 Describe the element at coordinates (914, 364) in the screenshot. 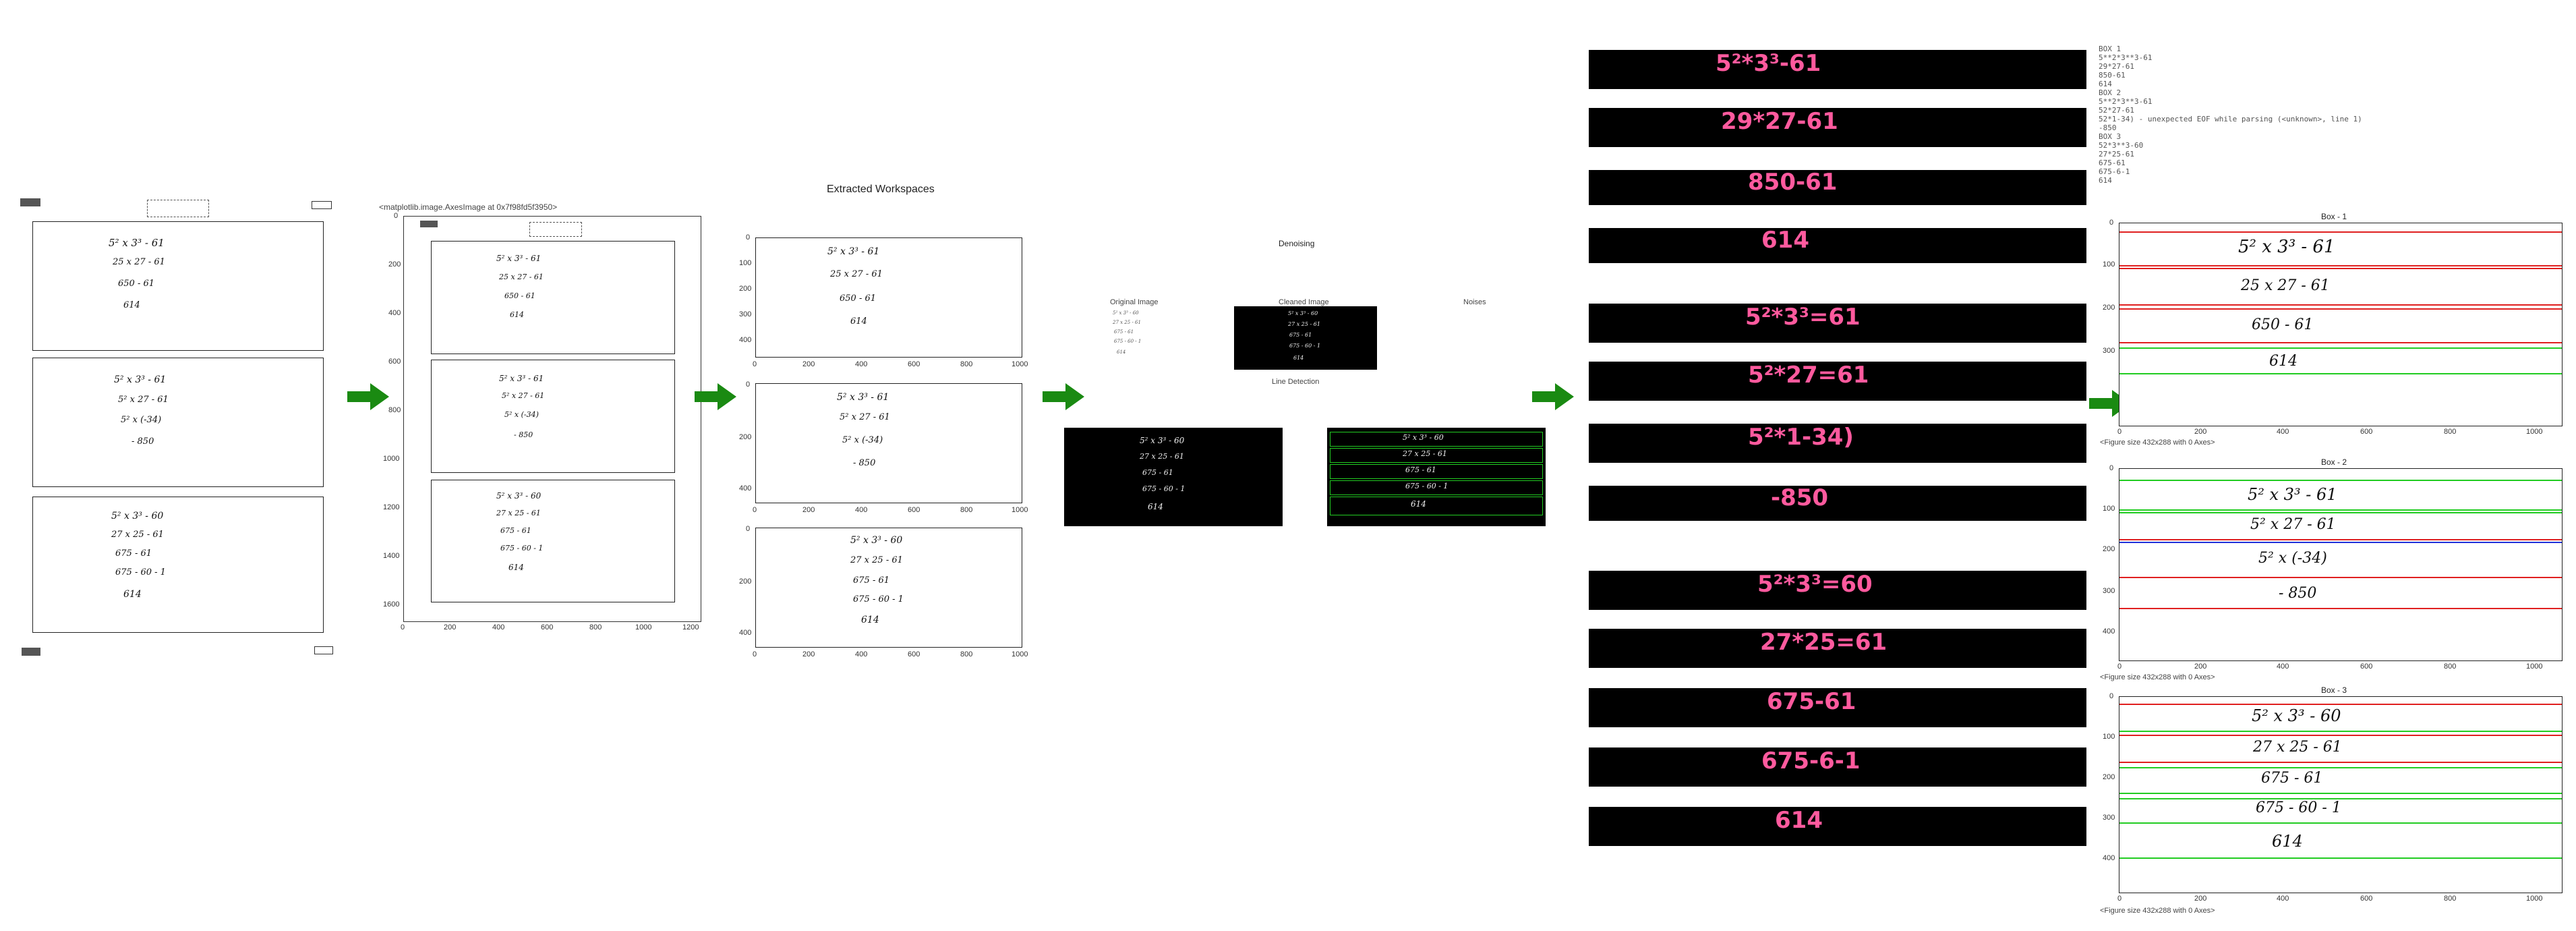

I see `x-tick: 600` at that location.